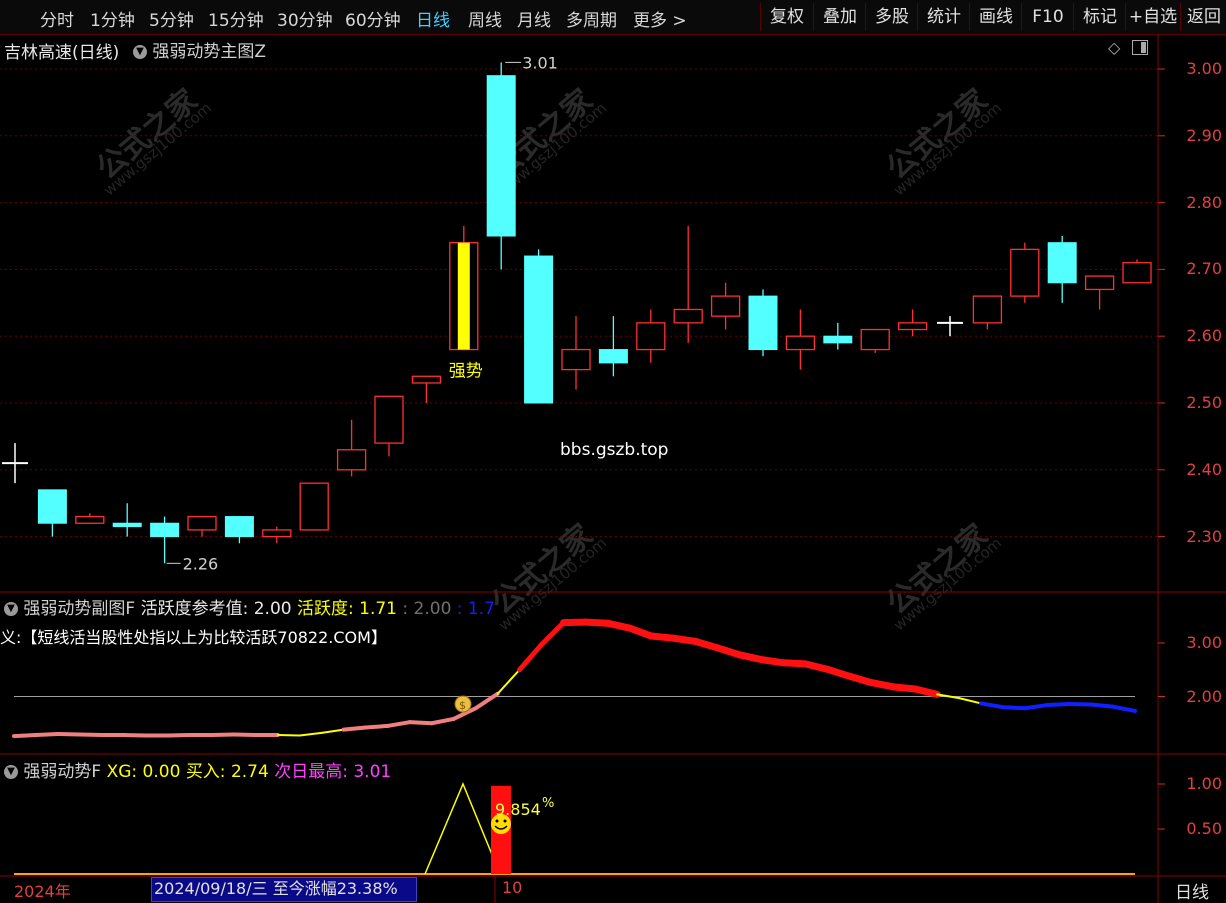 The width and height of the screenshot is (1226, 903). What do you see at coordinates (1204, 696) in the screenshot?
I see `activity-tick-label: 2.00` at bounding box center [1204, 696].